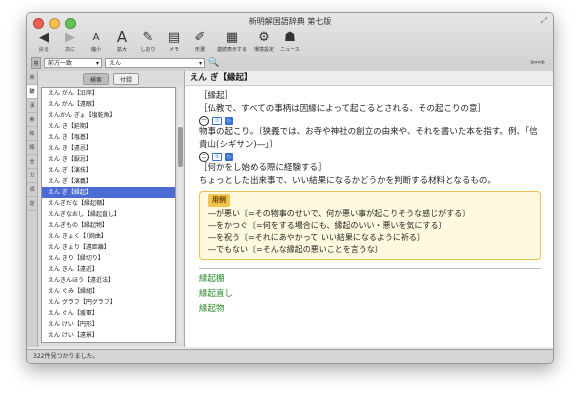 Image resolution: width=578 pixels, height=400 pixels. I want to click on entry-body3: ちょっとした出来事で、いい結果になるかどうかを判断する材料となるもの。, so click(347, 181).